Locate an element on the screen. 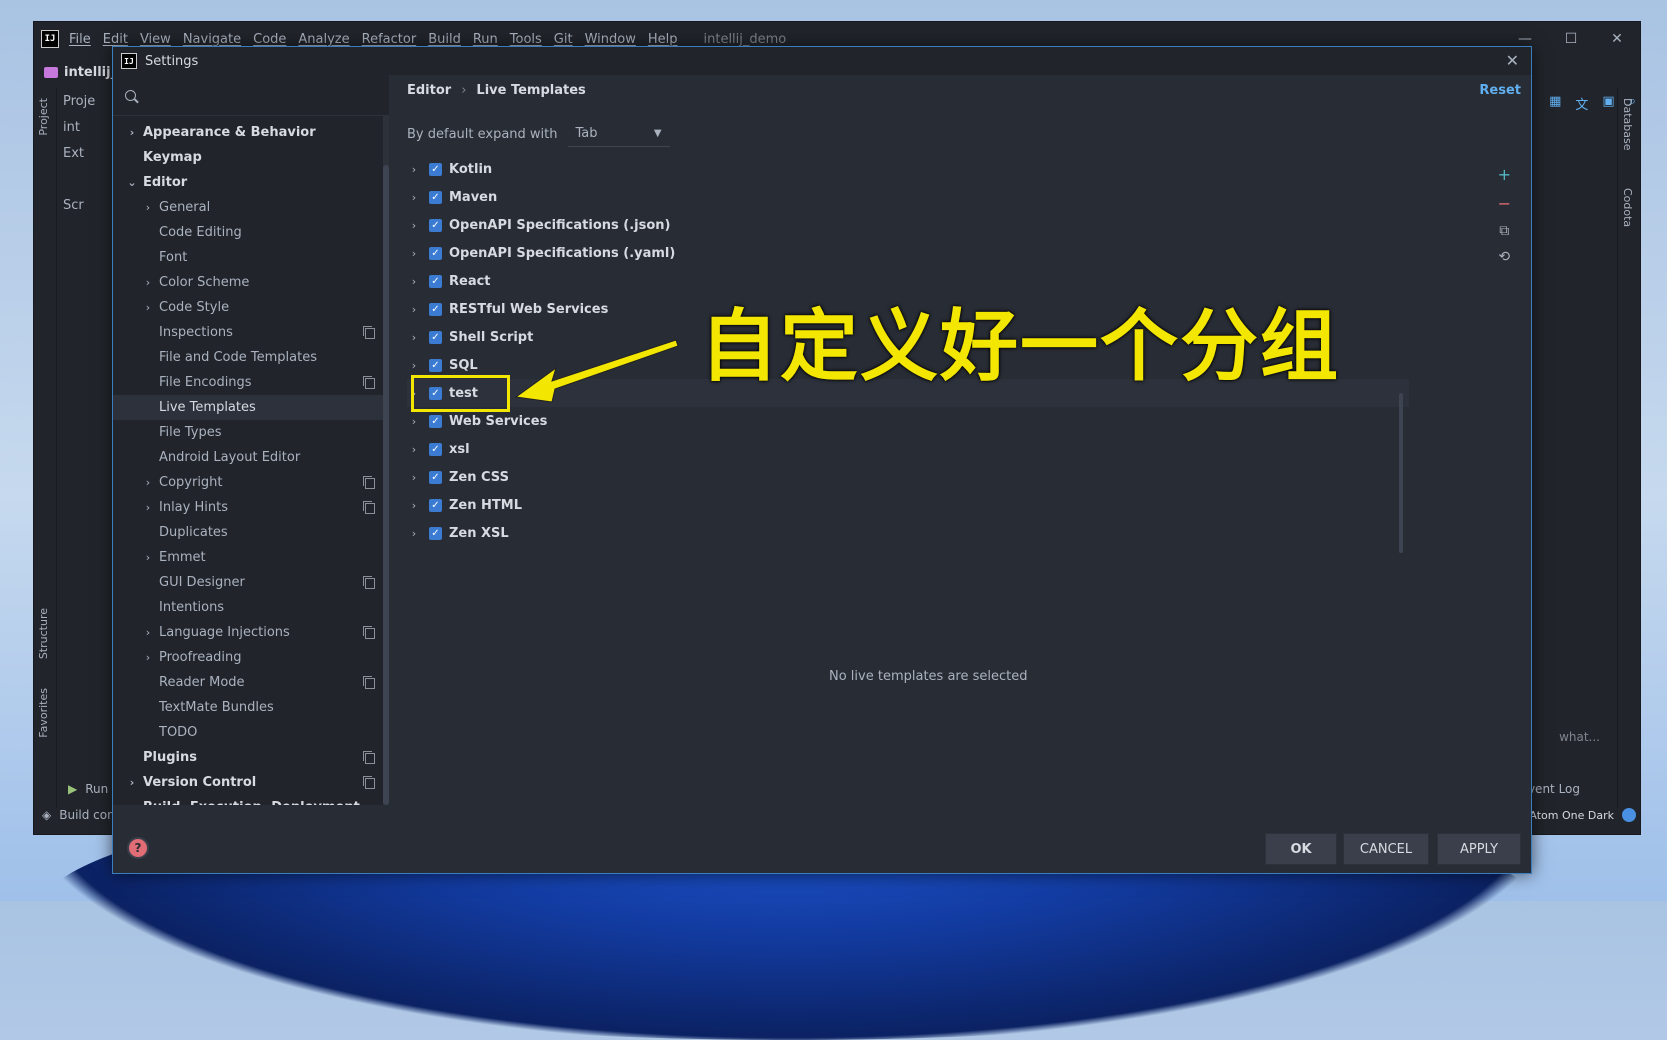 This screenshot has width=1667, height=1040. menu-analyze: Analyze is located at coordinates (323, 39).